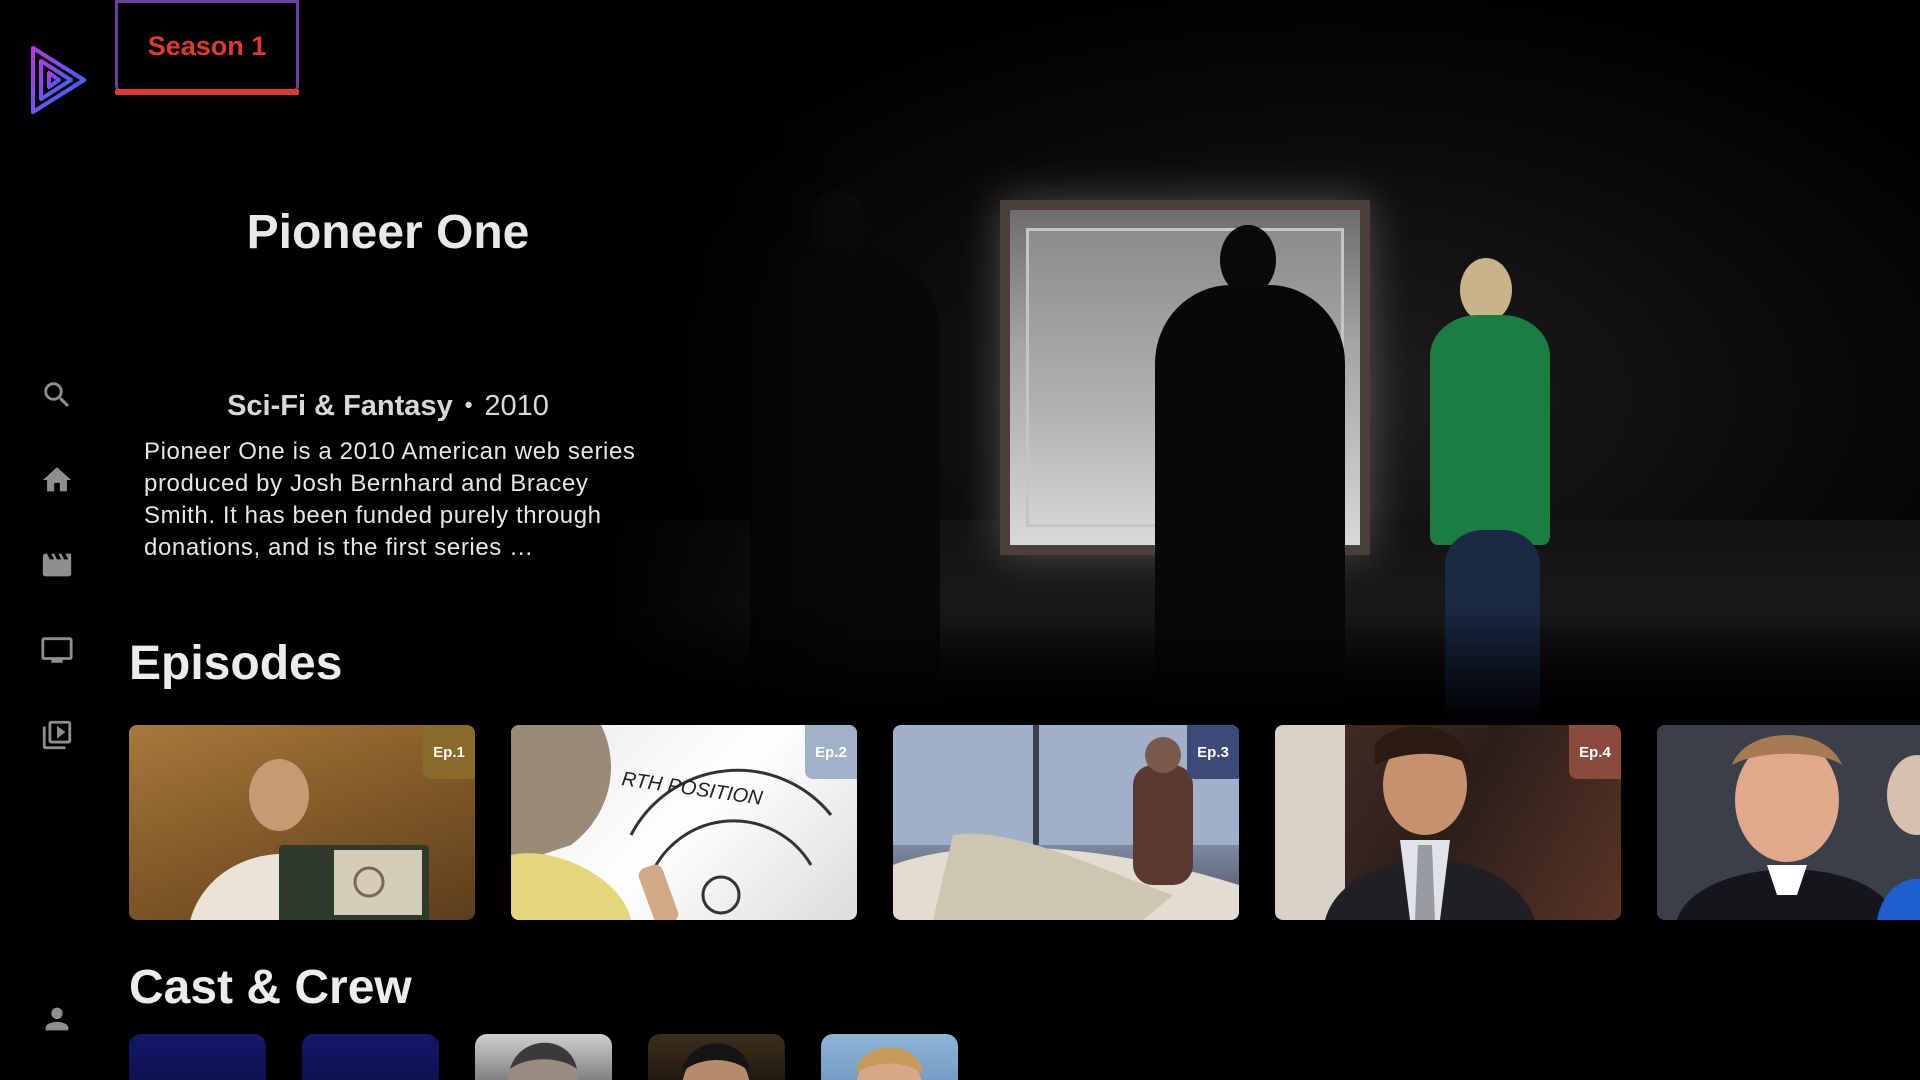  I want to click on search-icon, so click(57, 395).